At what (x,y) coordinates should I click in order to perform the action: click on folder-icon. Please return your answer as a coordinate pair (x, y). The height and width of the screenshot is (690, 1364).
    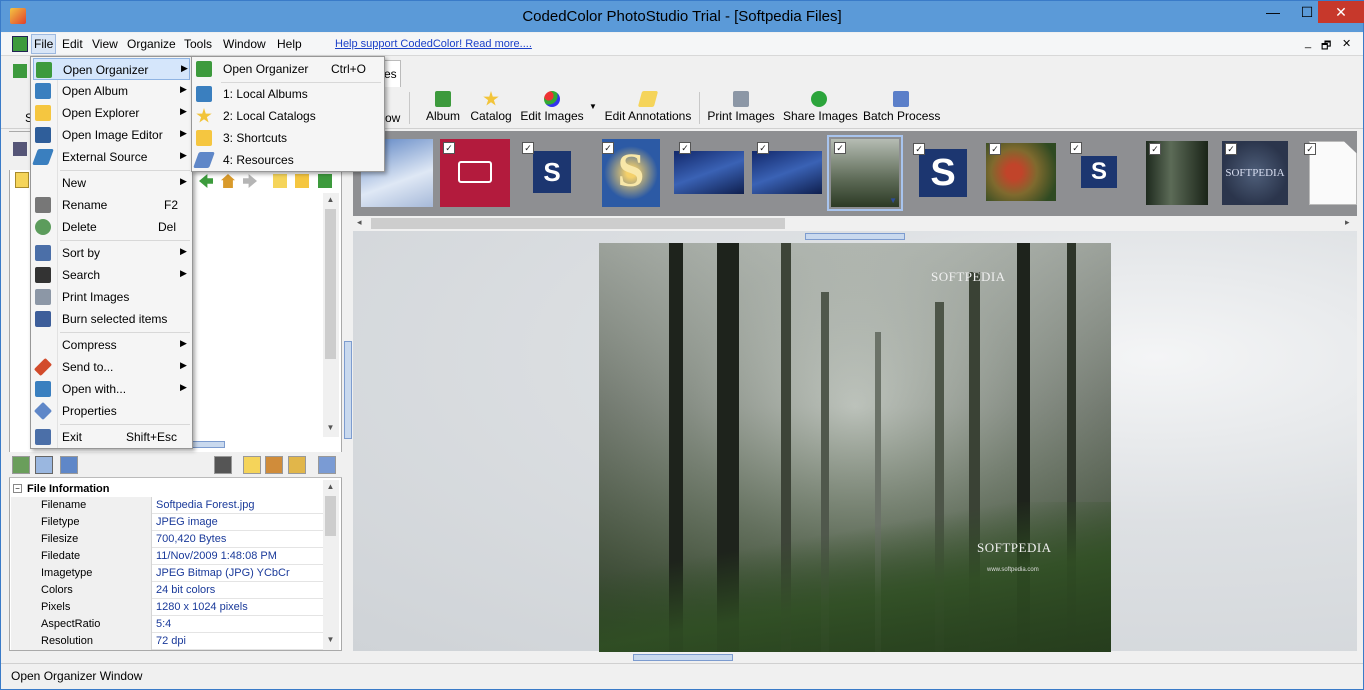
    Looking at the image, I should click on (22, 180).